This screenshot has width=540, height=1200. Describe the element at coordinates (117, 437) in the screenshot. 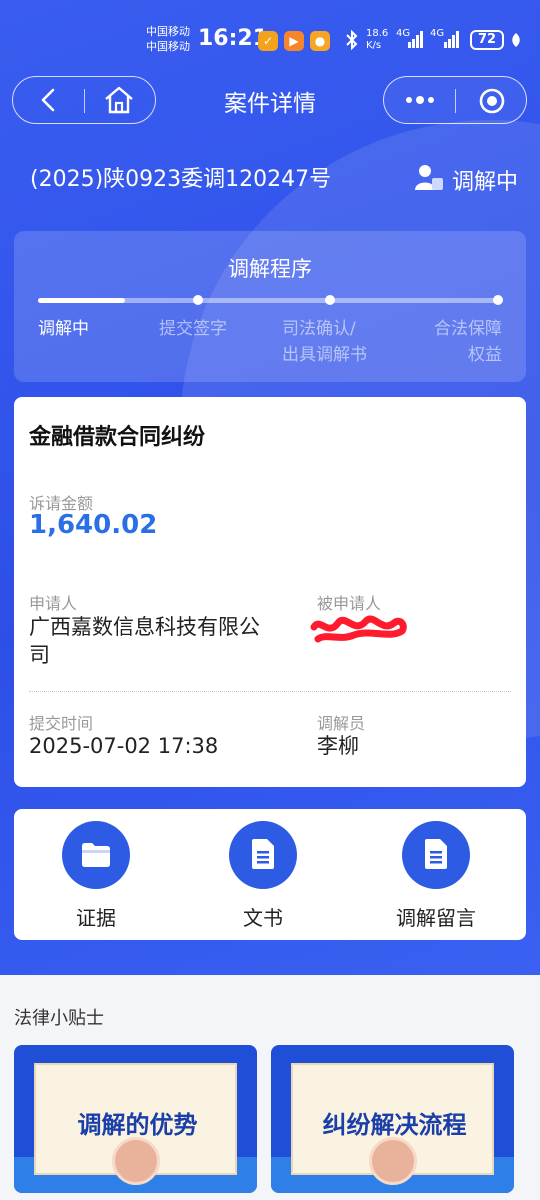

I see `dispute-type: 金融借款合同纠纷` at that location.